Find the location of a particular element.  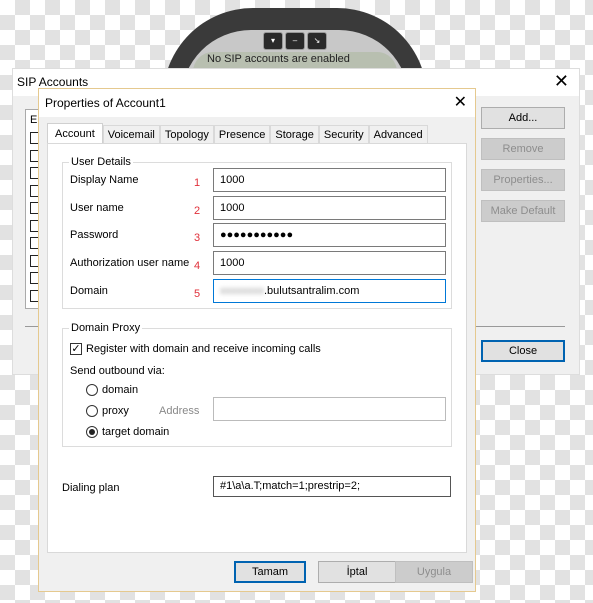

field-value: .bulutsantralim.com is located at coordinates (312, 291).